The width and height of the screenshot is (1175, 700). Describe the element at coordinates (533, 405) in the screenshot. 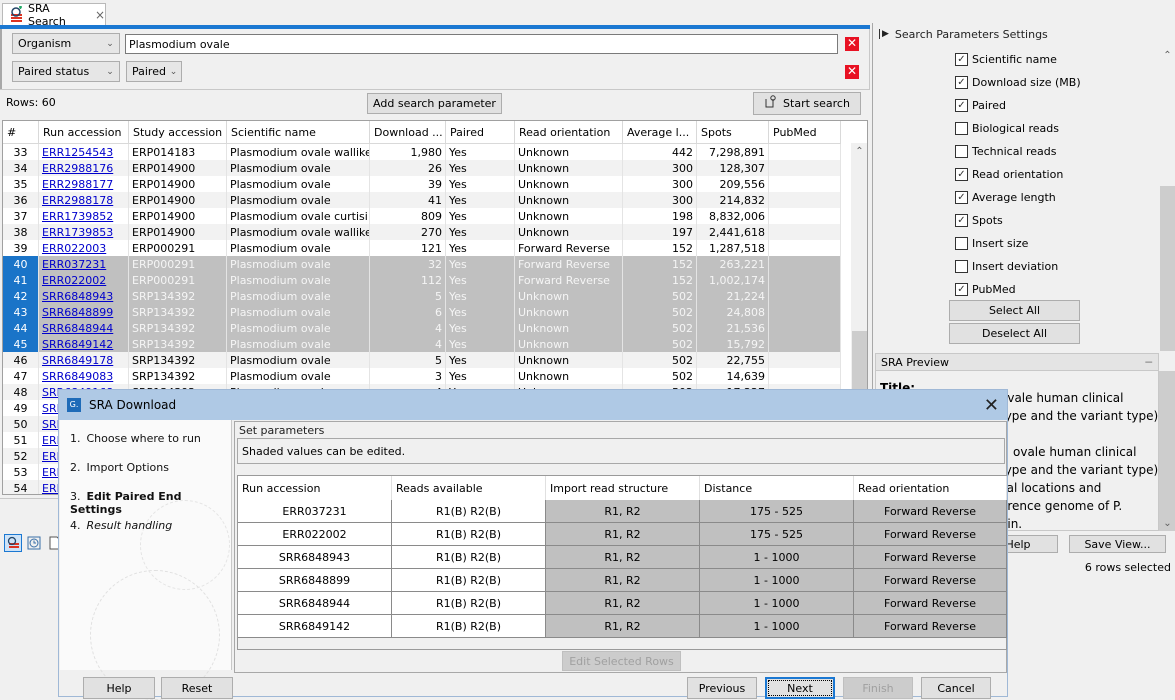

I see `dialog-title-bar: G. SRA Download` at that location.